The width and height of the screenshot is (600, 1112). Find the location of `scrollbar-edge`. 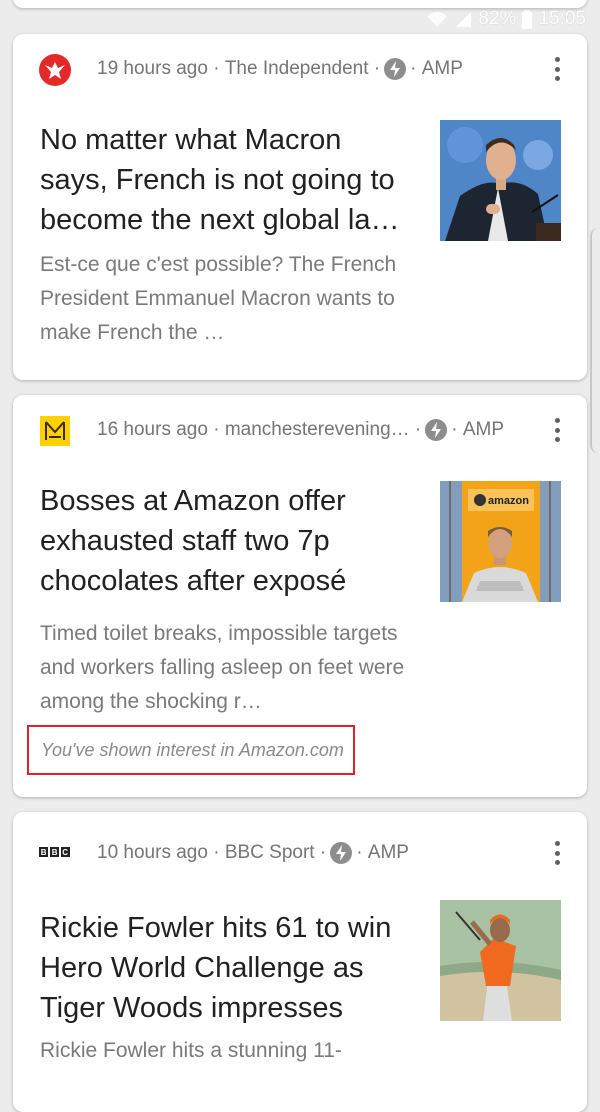

scrollbar-edge is located at coordinates (595, 340).